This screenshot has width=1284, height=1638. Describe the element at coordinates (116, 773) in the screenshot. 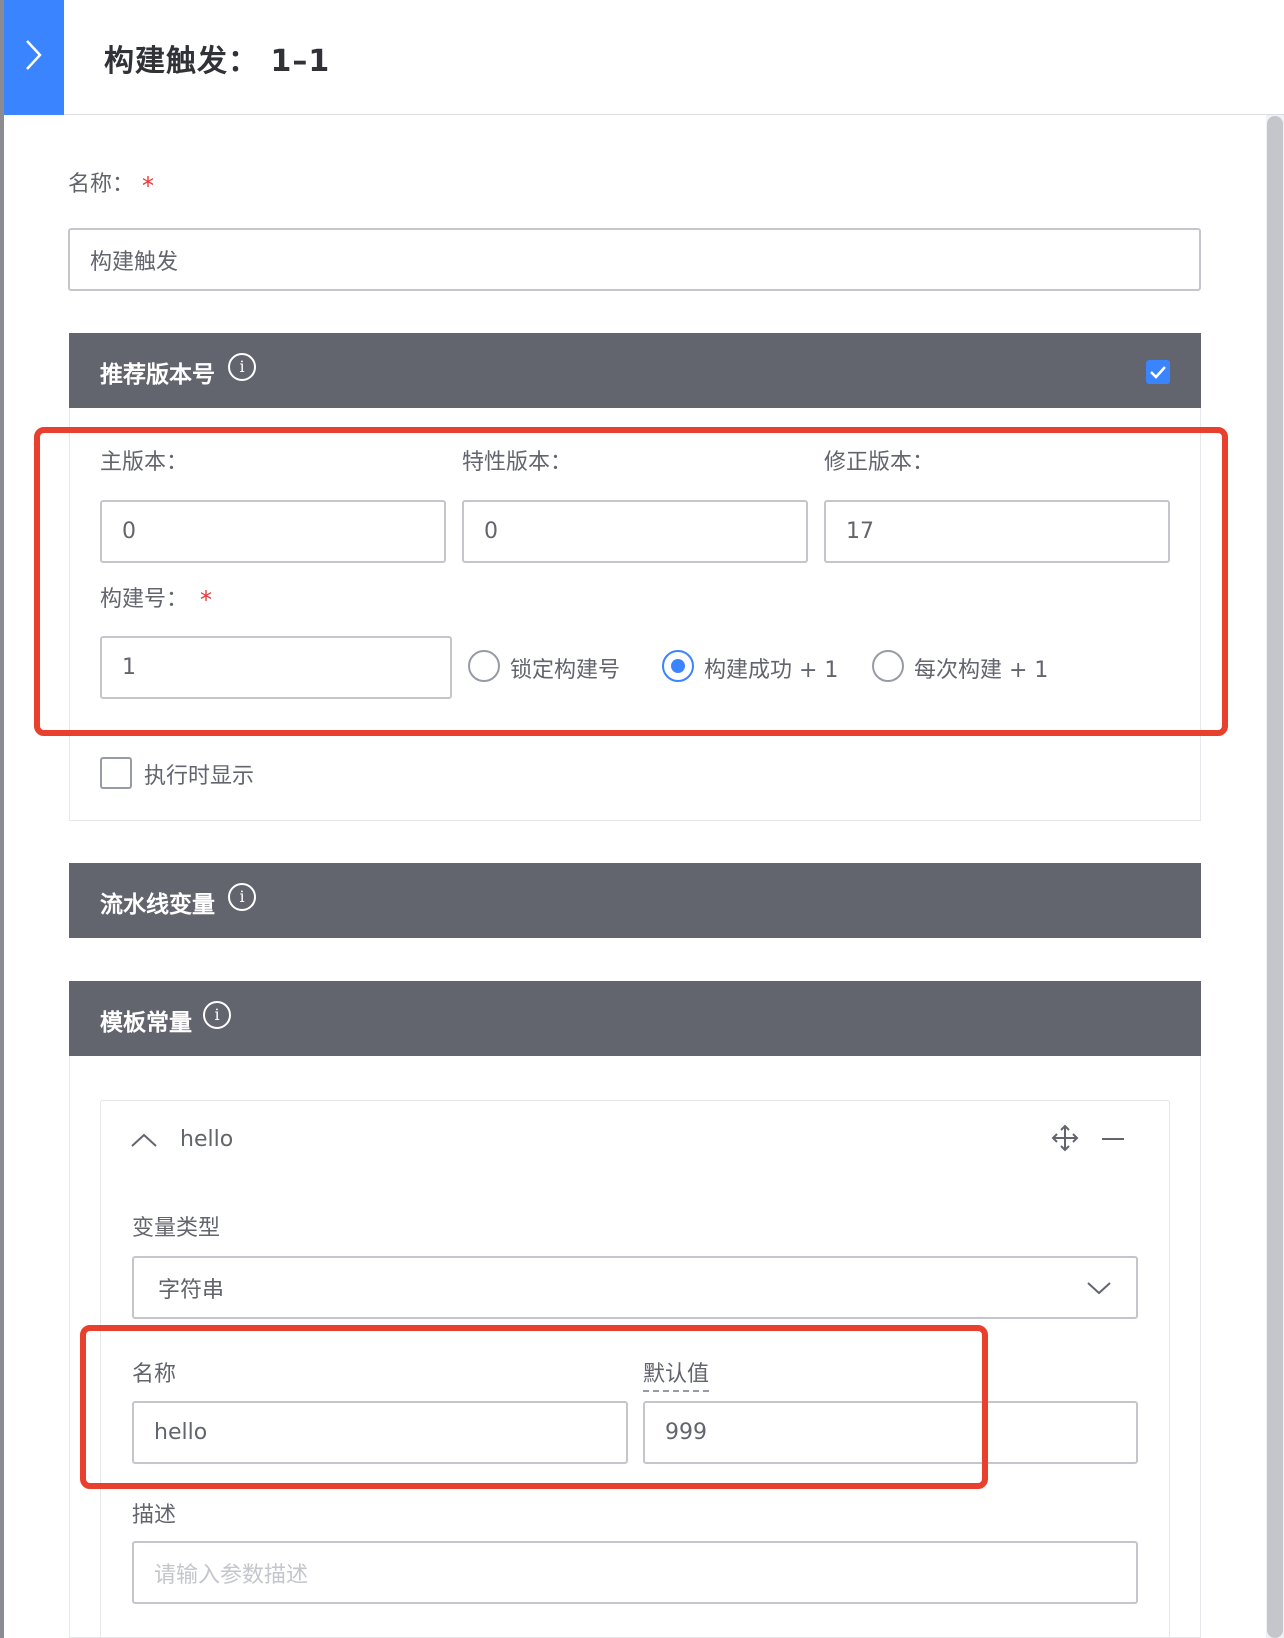

I see `show-on-exec-checkbox` at that location.